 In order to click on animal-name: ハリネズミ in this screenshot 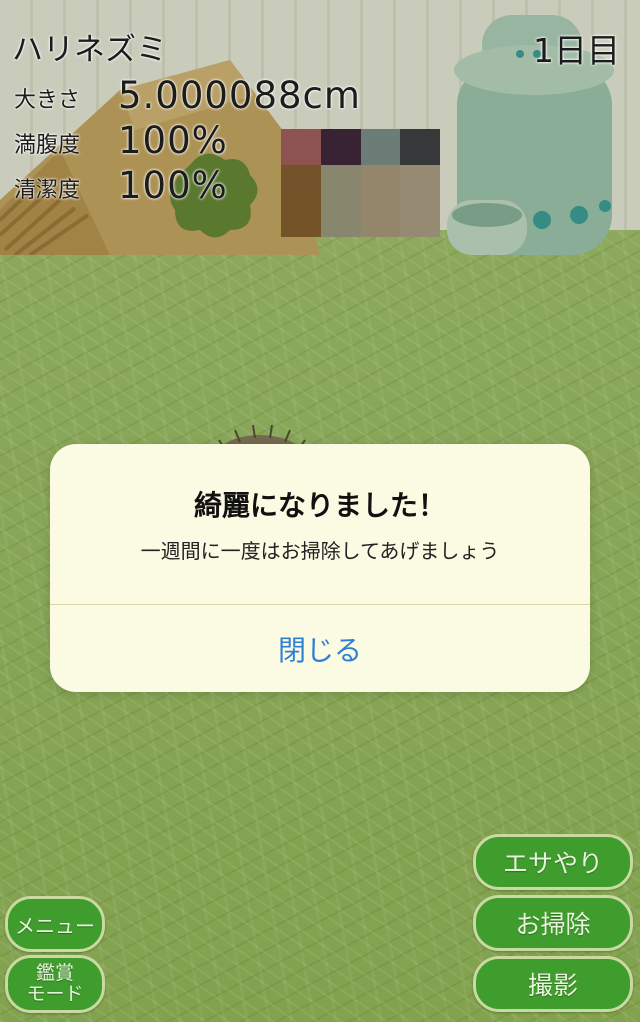, I will do `click(89, 50)`.